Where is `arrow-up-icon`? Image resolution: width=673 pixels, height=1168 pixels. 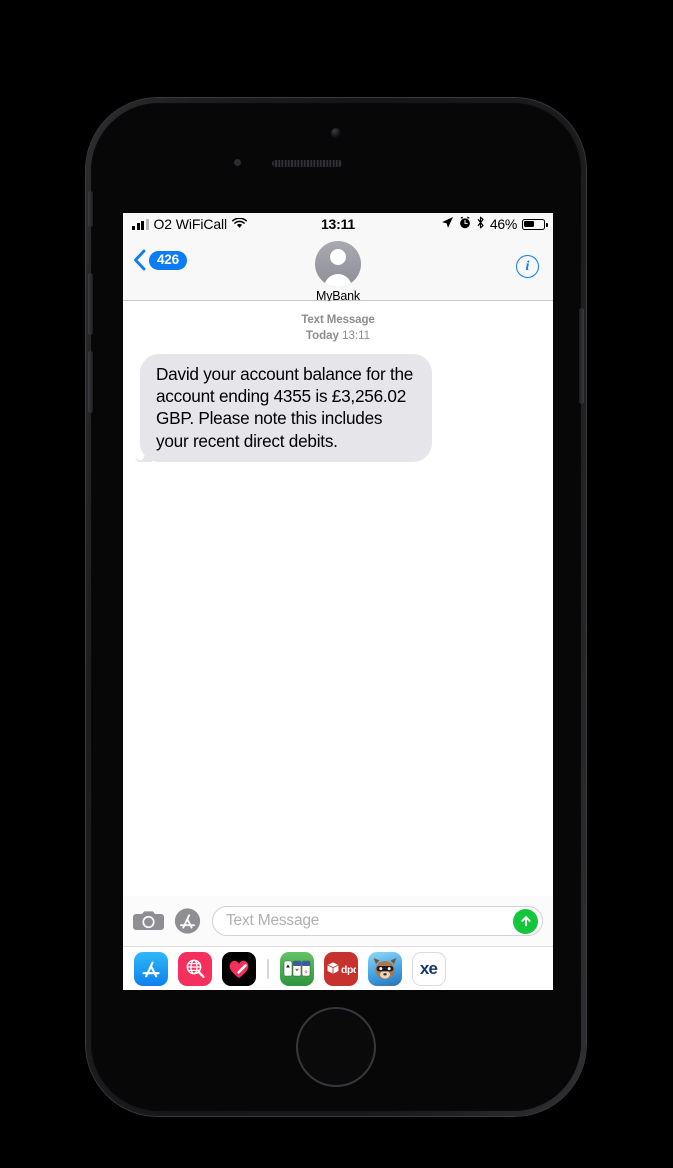 arrow-up-icon is located at coordinates (525, 921).